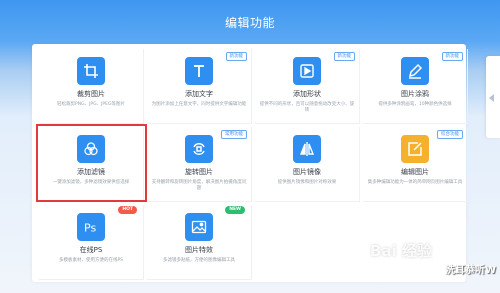 The height and width of the screenshot is (293, 500). Describe the element at coordinates (91, 242) in the screenshot. I see `tool-card-online-ps: HOT Ps 在线PS 多模板素材，使用方便的在线PS` at that location.